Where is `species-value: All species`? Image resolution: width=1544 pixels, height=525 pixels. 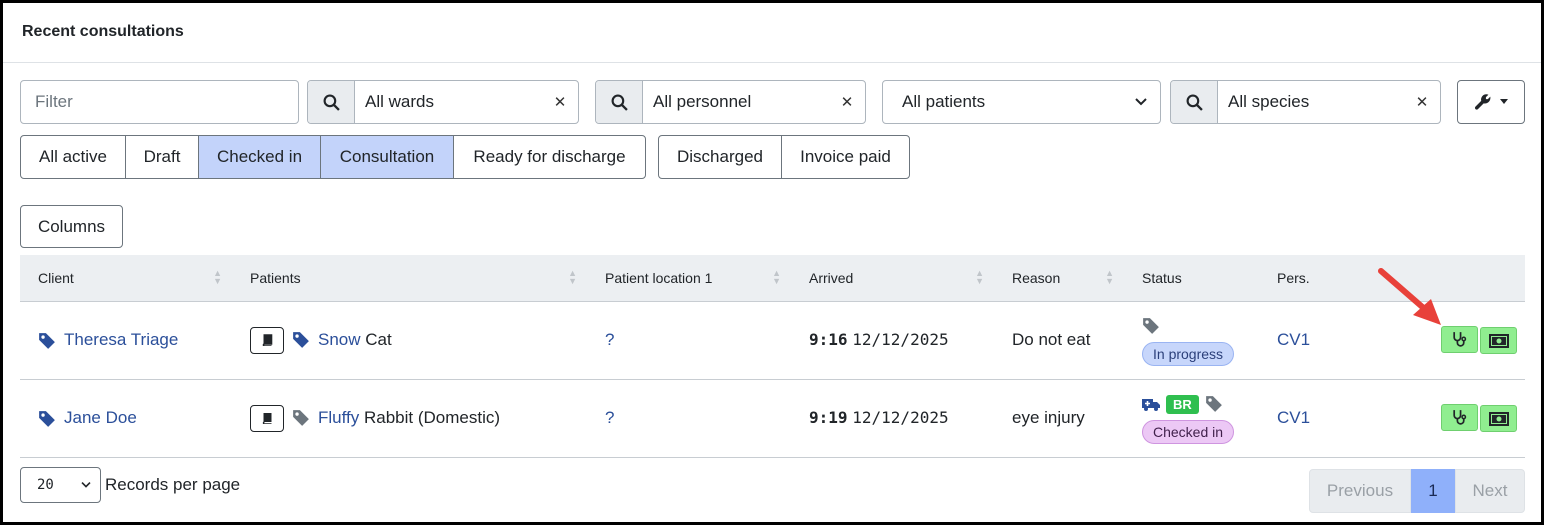 species-value: All species is located at coordinates (1269, 101).